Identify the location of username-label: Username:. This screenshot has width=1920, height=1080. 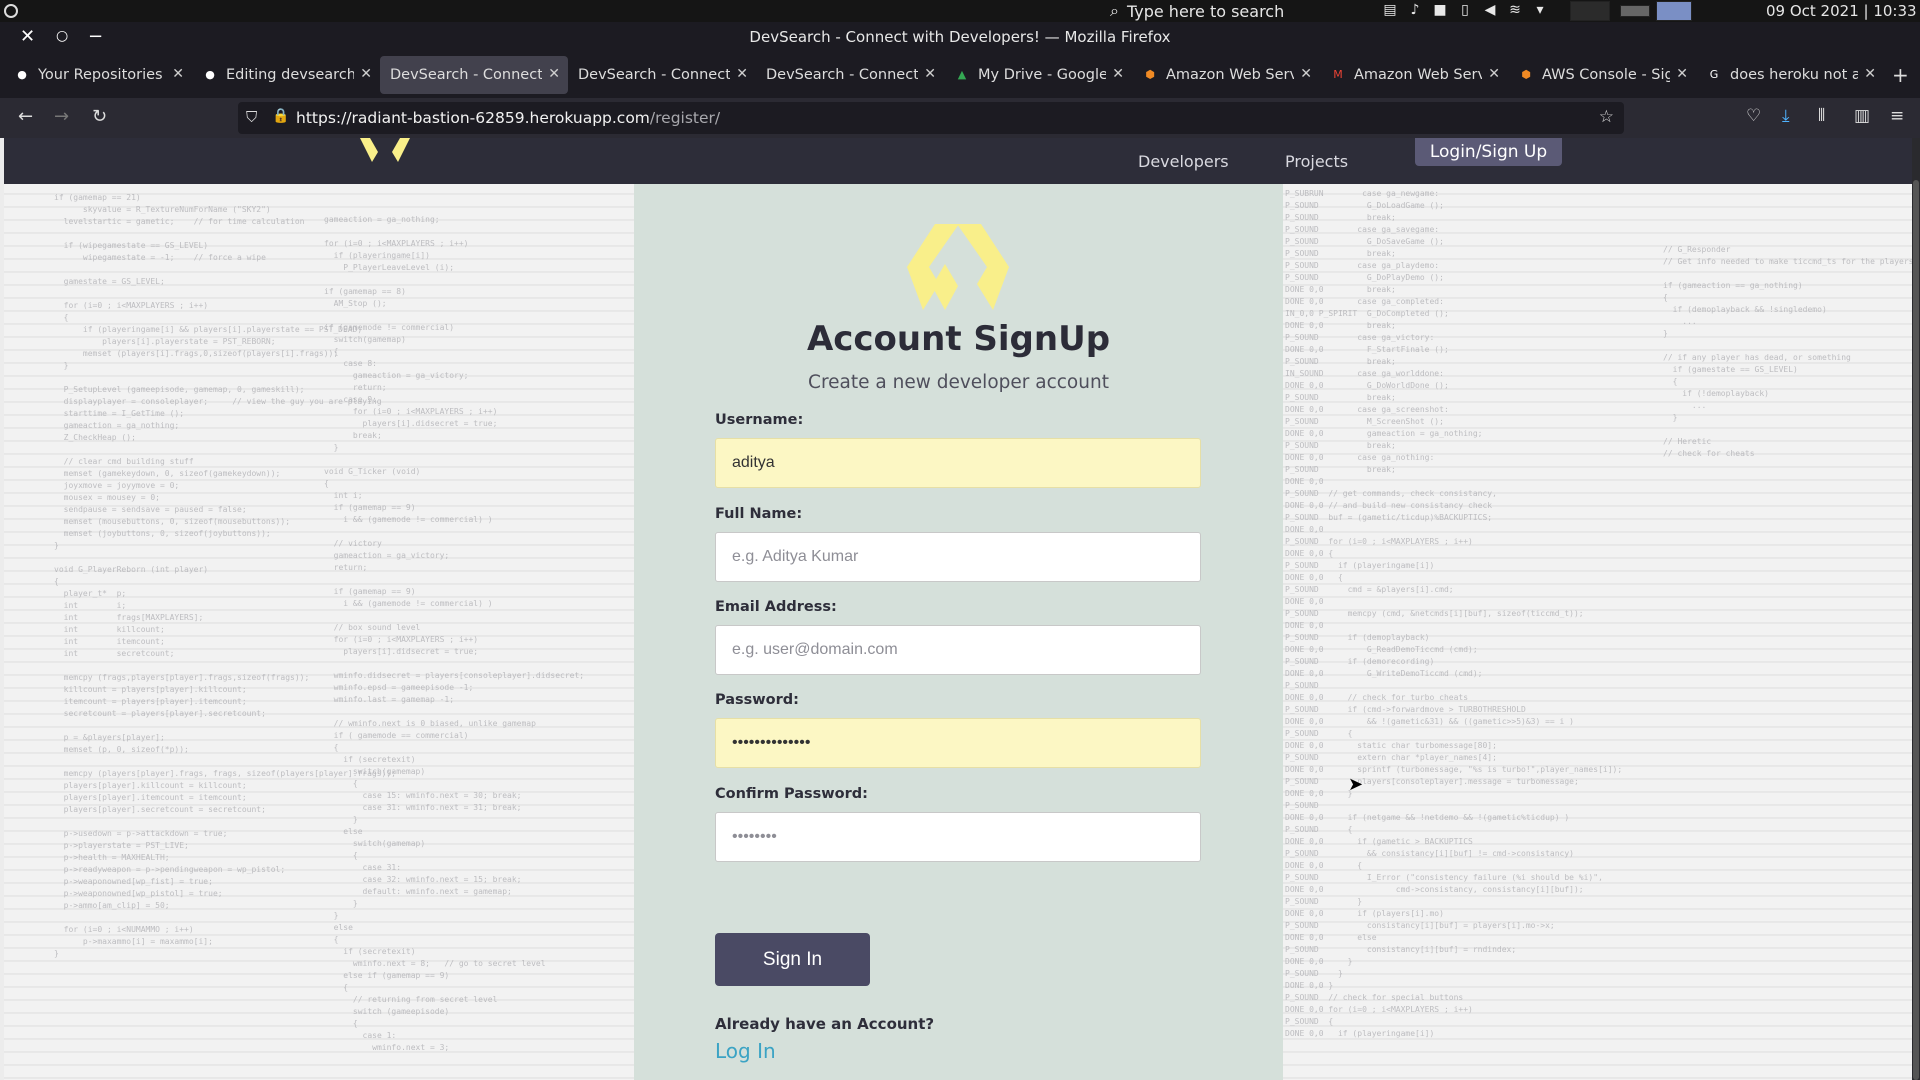
(759, 420).